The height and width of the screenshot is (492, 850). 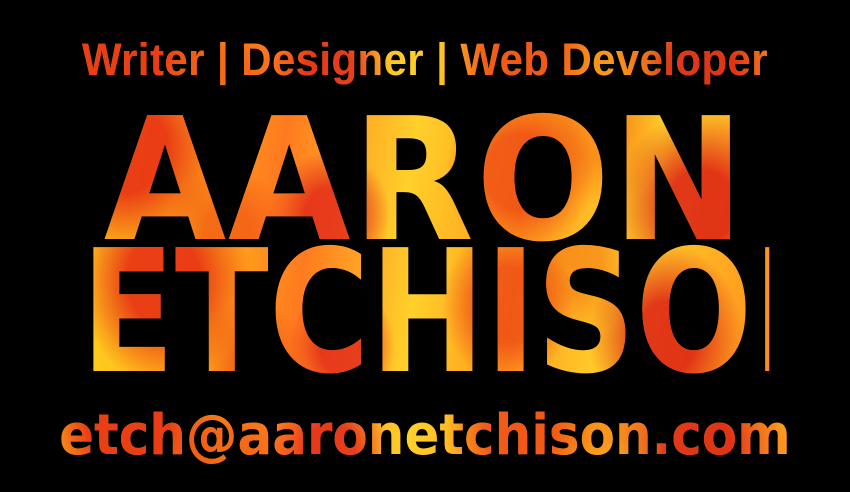 I want to click on tagline: Writer | Designer | Web Developer, so click(x=425, y=60).